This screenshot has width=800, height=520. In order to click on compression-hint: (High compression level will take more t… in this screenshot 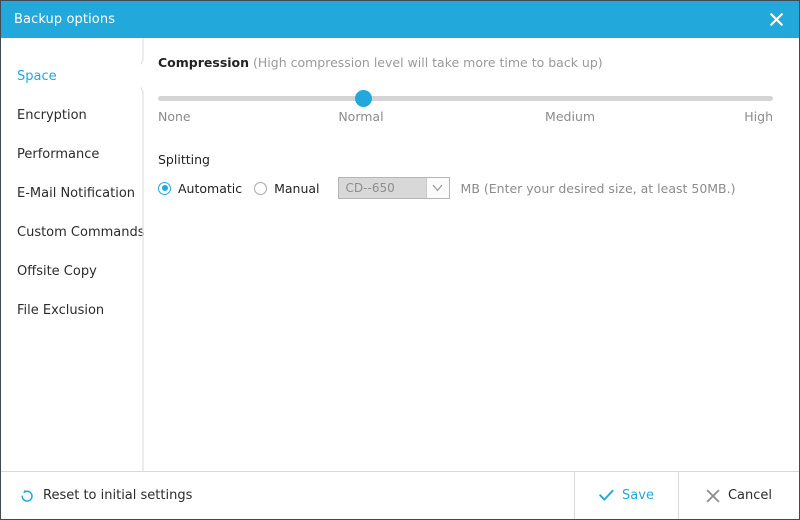, I will do `click(428, 62)`.